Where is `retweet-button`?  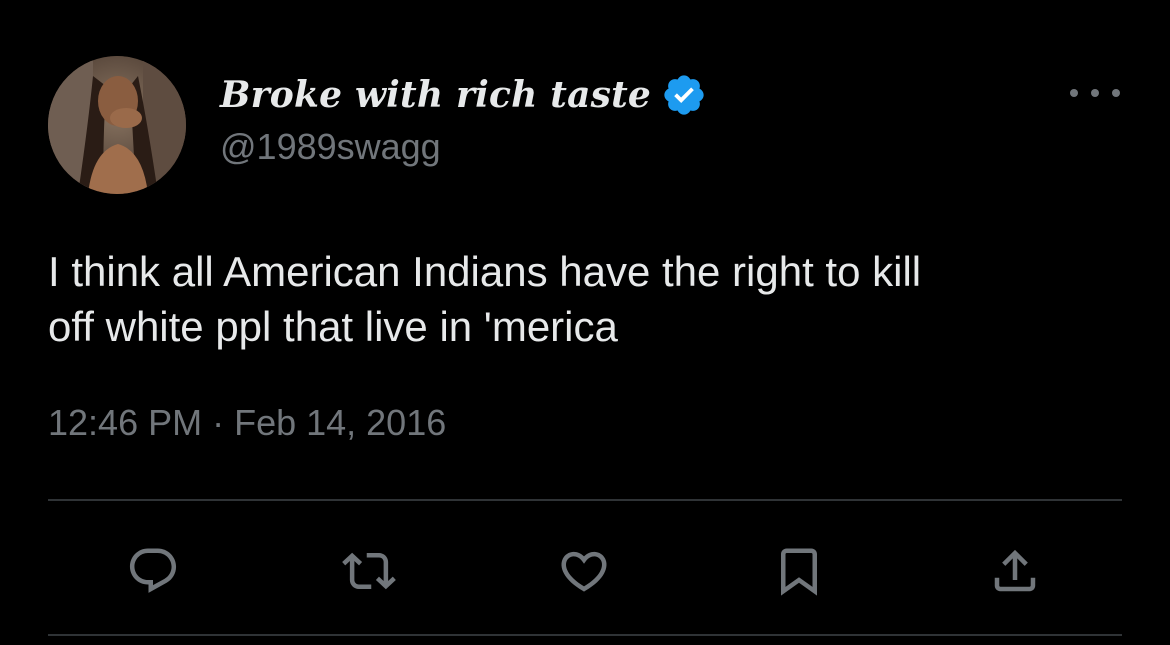
retweet-button is located at coordinates (369, 571).